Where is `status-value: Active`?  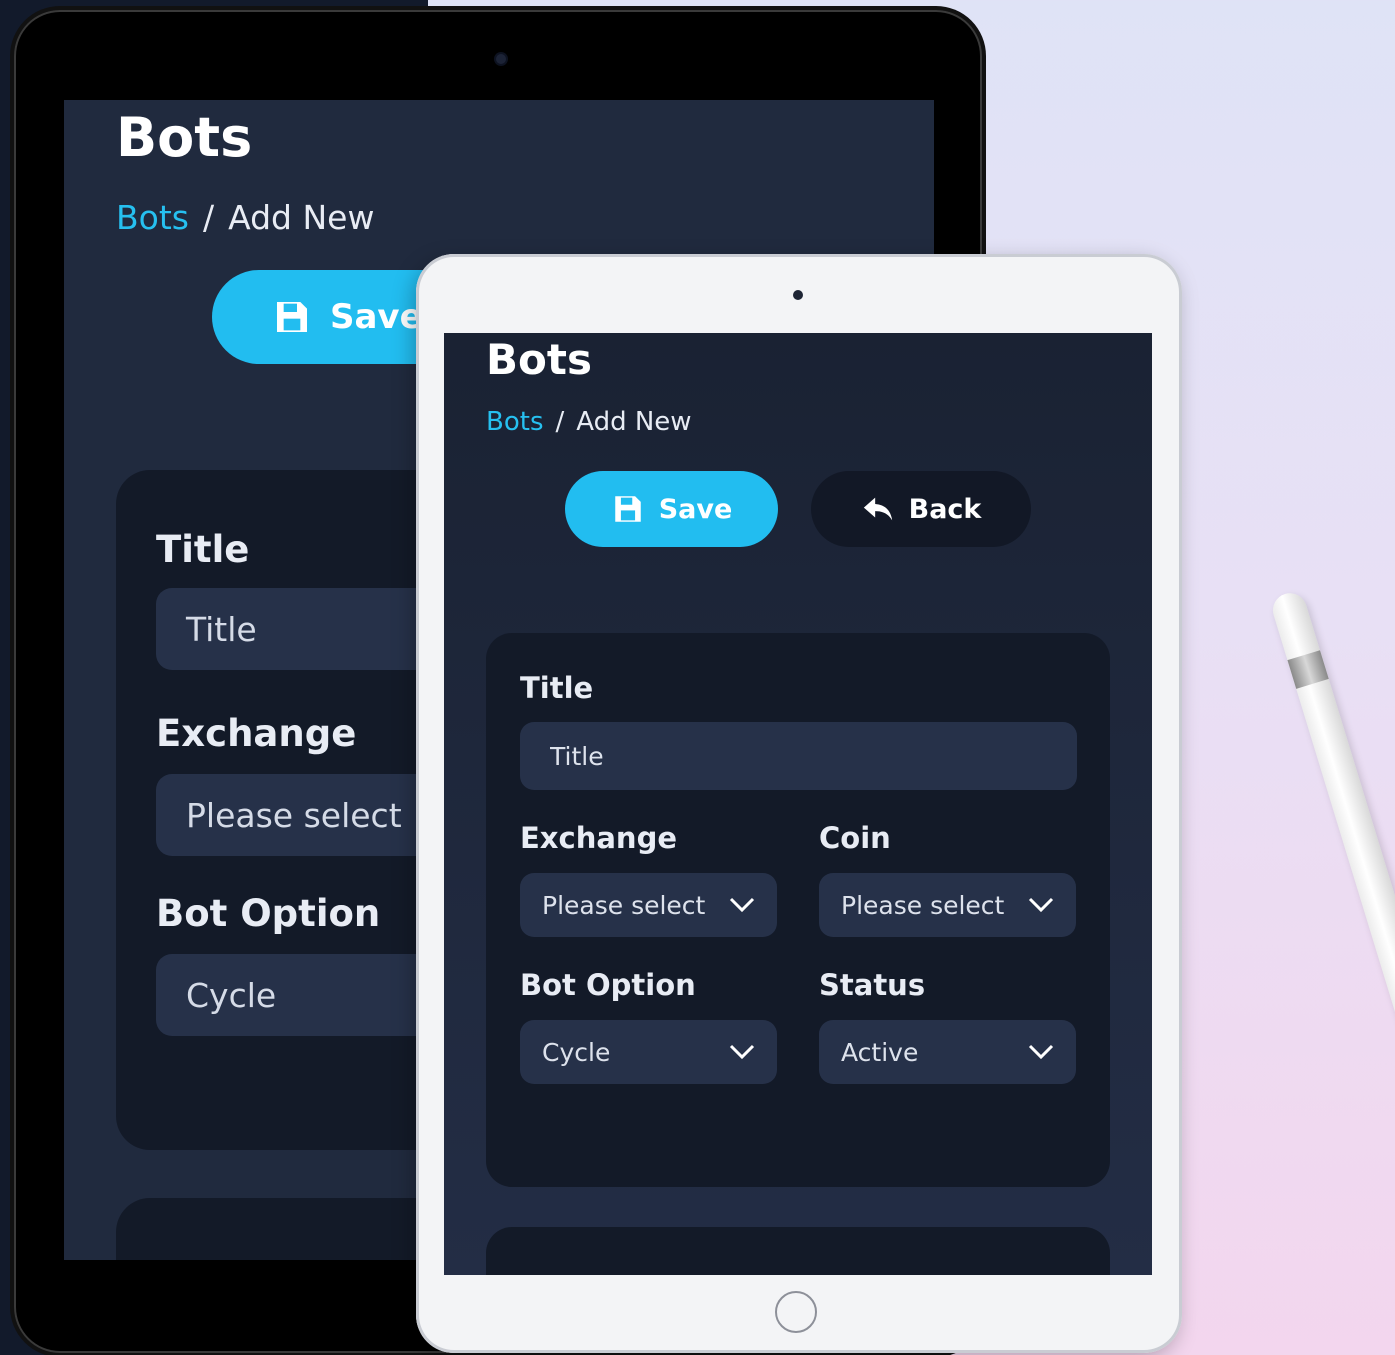
status-value: Active is located at coordinates (880, 1052).